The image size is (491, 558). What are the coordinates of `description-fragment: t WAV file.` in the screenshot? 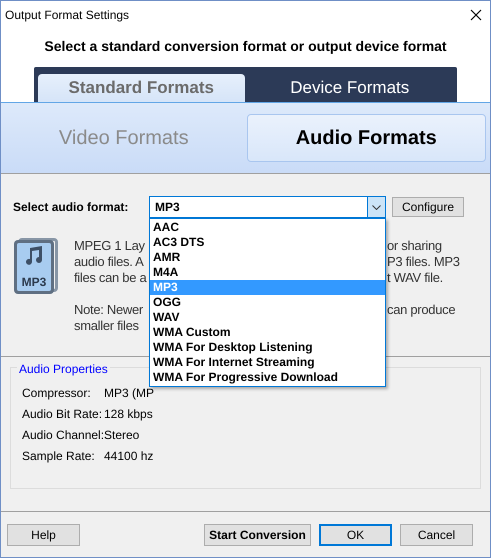 It's located at (415, 278).